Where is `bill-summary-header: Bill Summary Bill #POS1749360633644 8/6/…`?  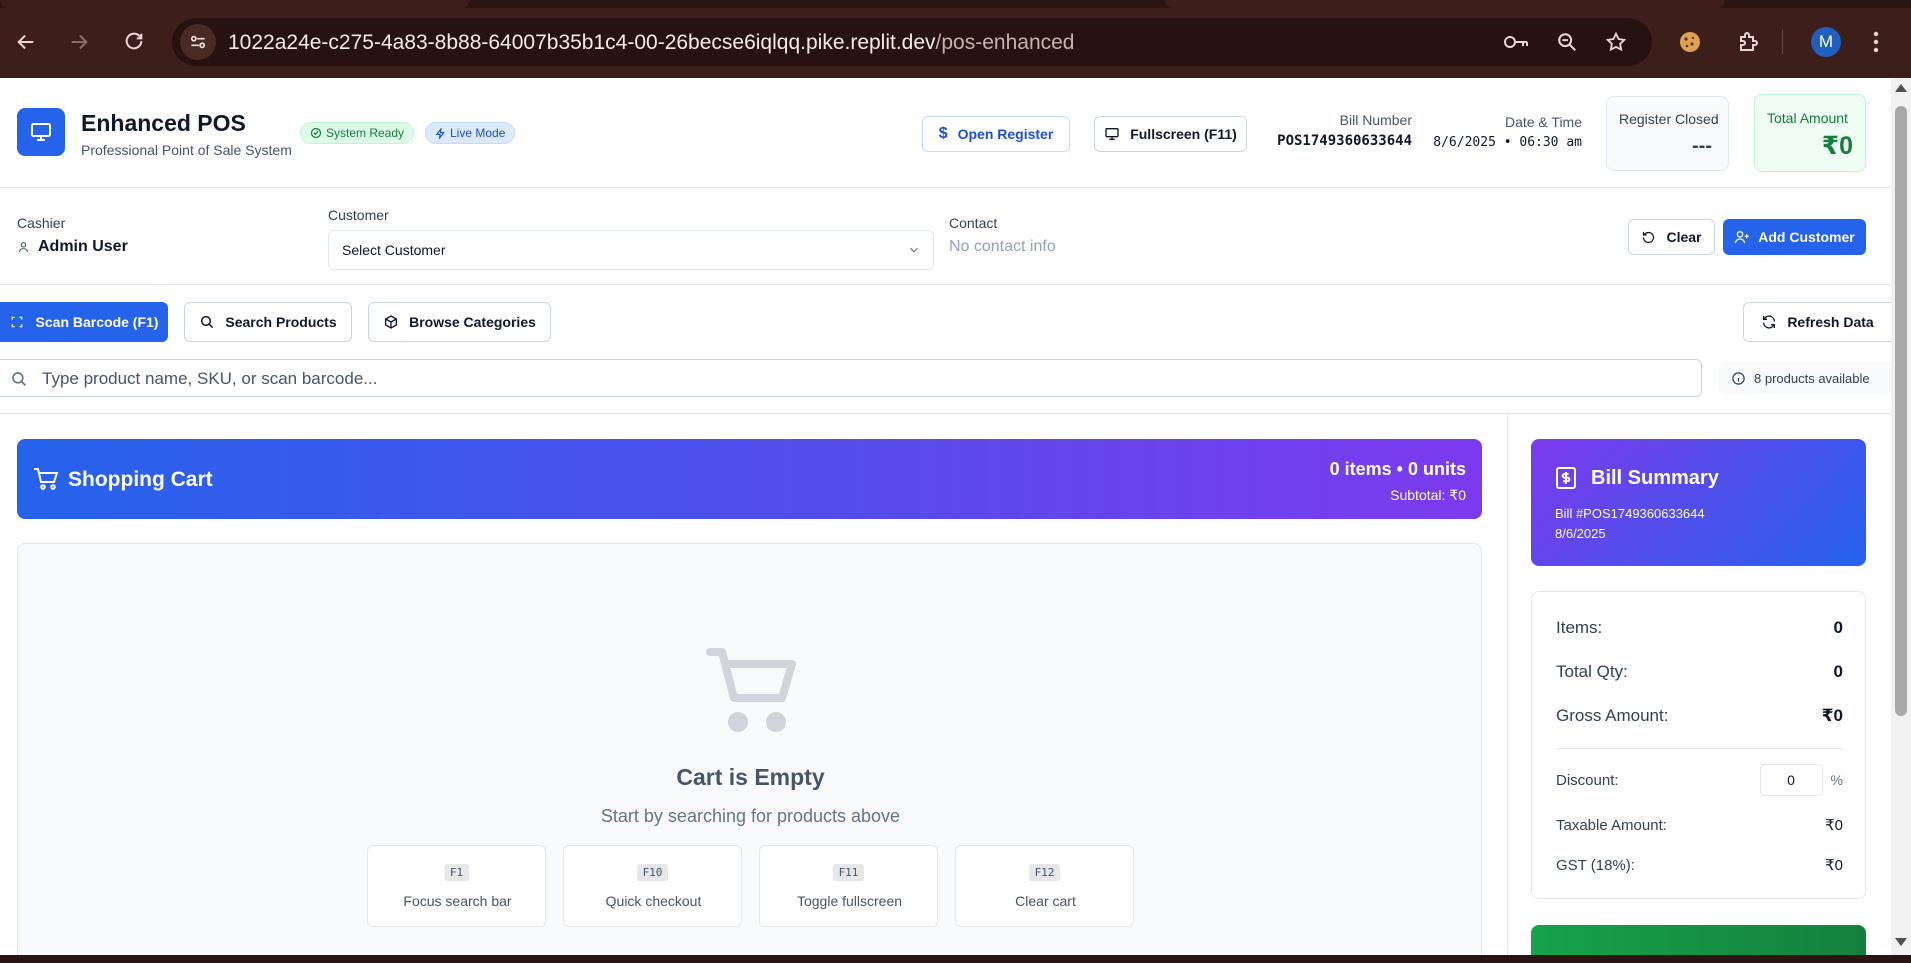 bill-summary-header: Bill Summary Bill #POS1749360633644 8/6/… is located at coordinates (1698, 502).